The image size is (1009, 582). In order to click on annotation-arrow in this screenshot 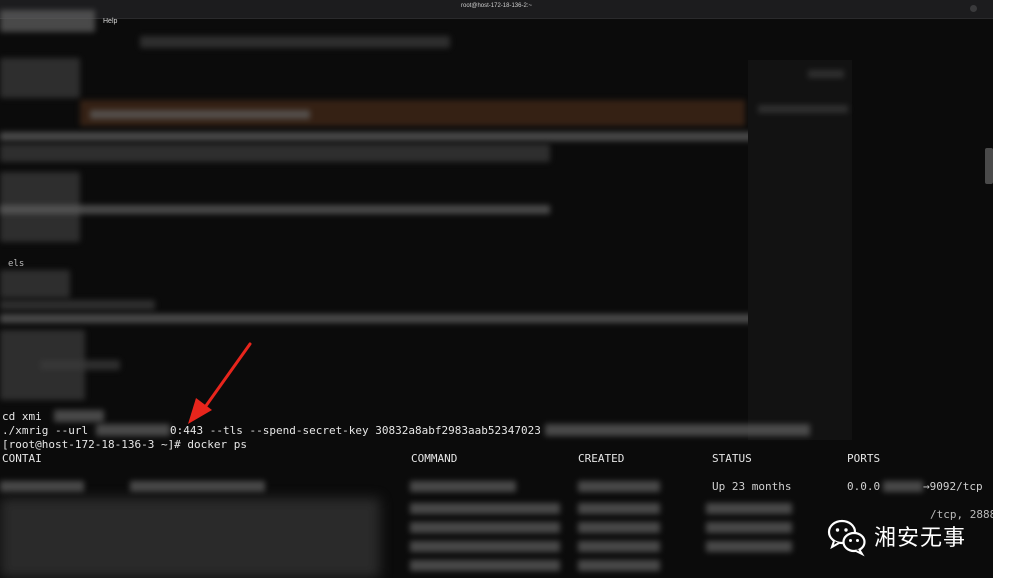, I will do `click(220, 383)`.